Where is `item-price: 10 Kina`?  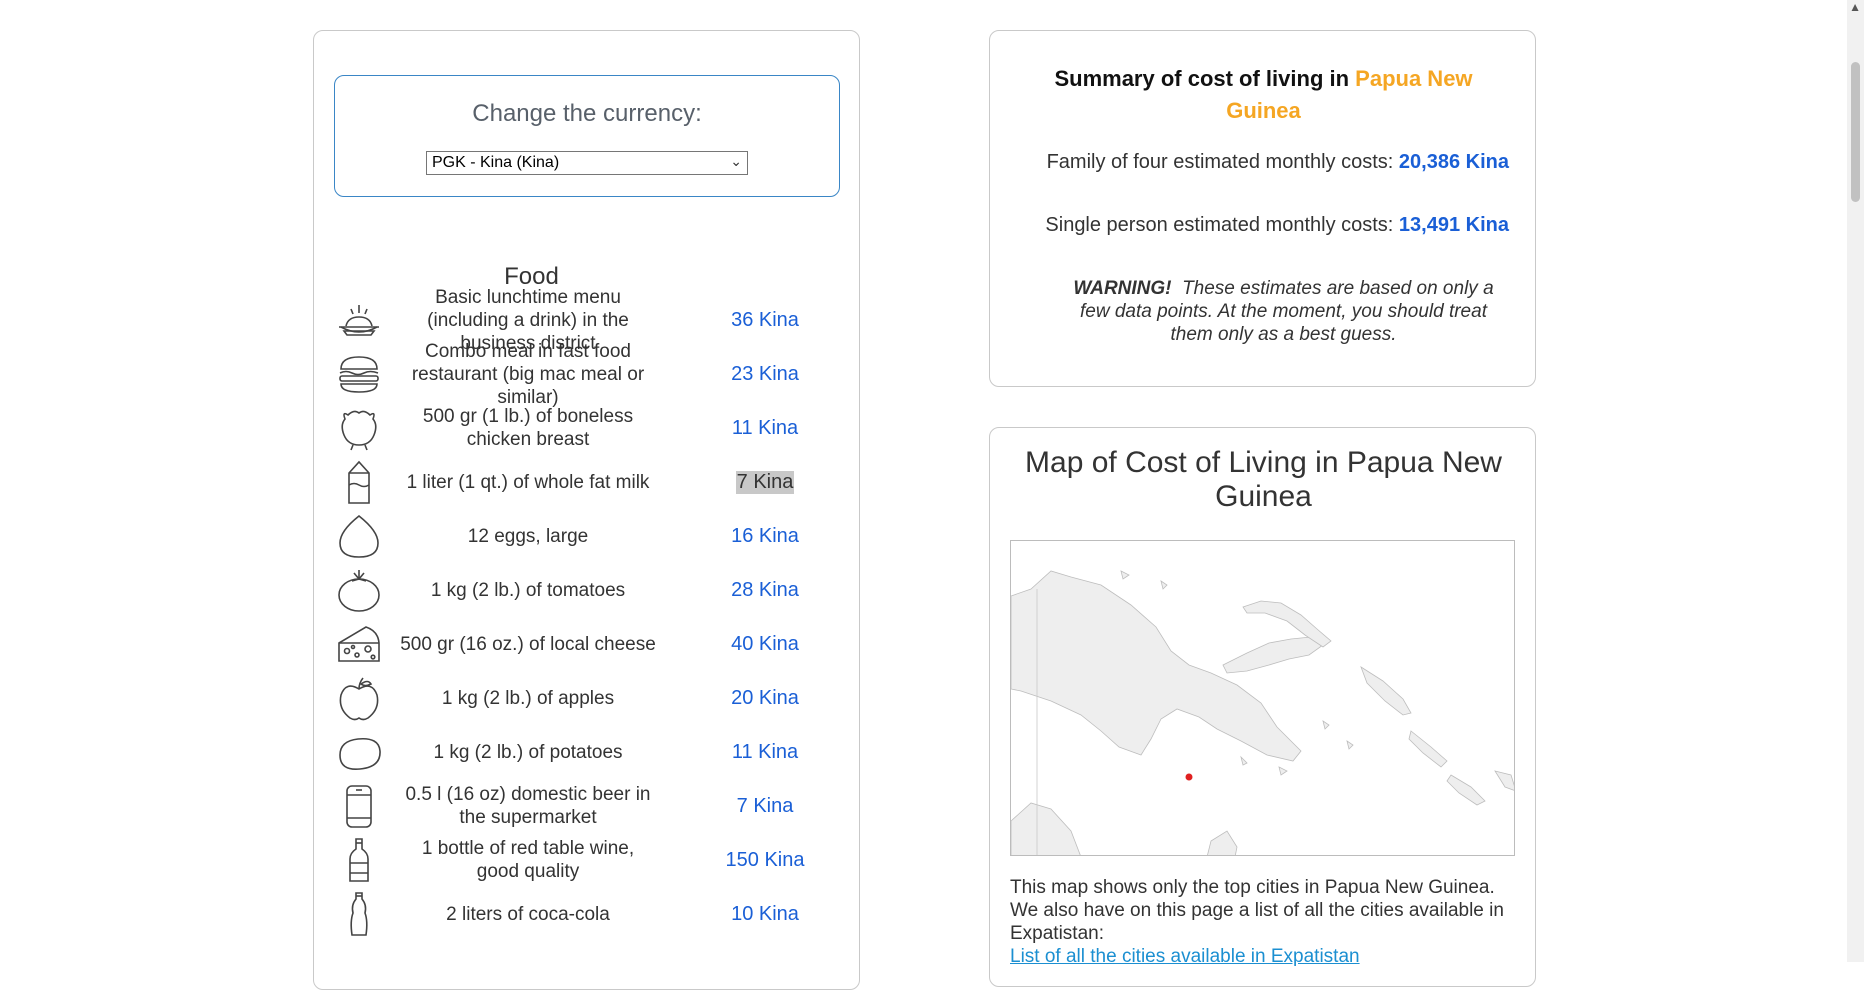
item-price: 10 Kina is located at coordinates (765, 914).